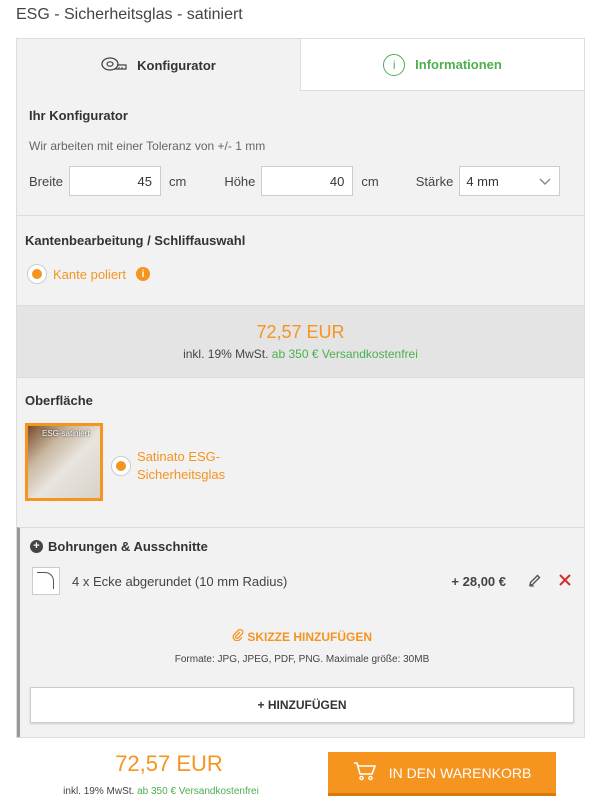  What do you see at coordinates (478, 581) in the screenshot?
I see `drilling-item-price: + 28,00 €` at bounding box center [478, 581].